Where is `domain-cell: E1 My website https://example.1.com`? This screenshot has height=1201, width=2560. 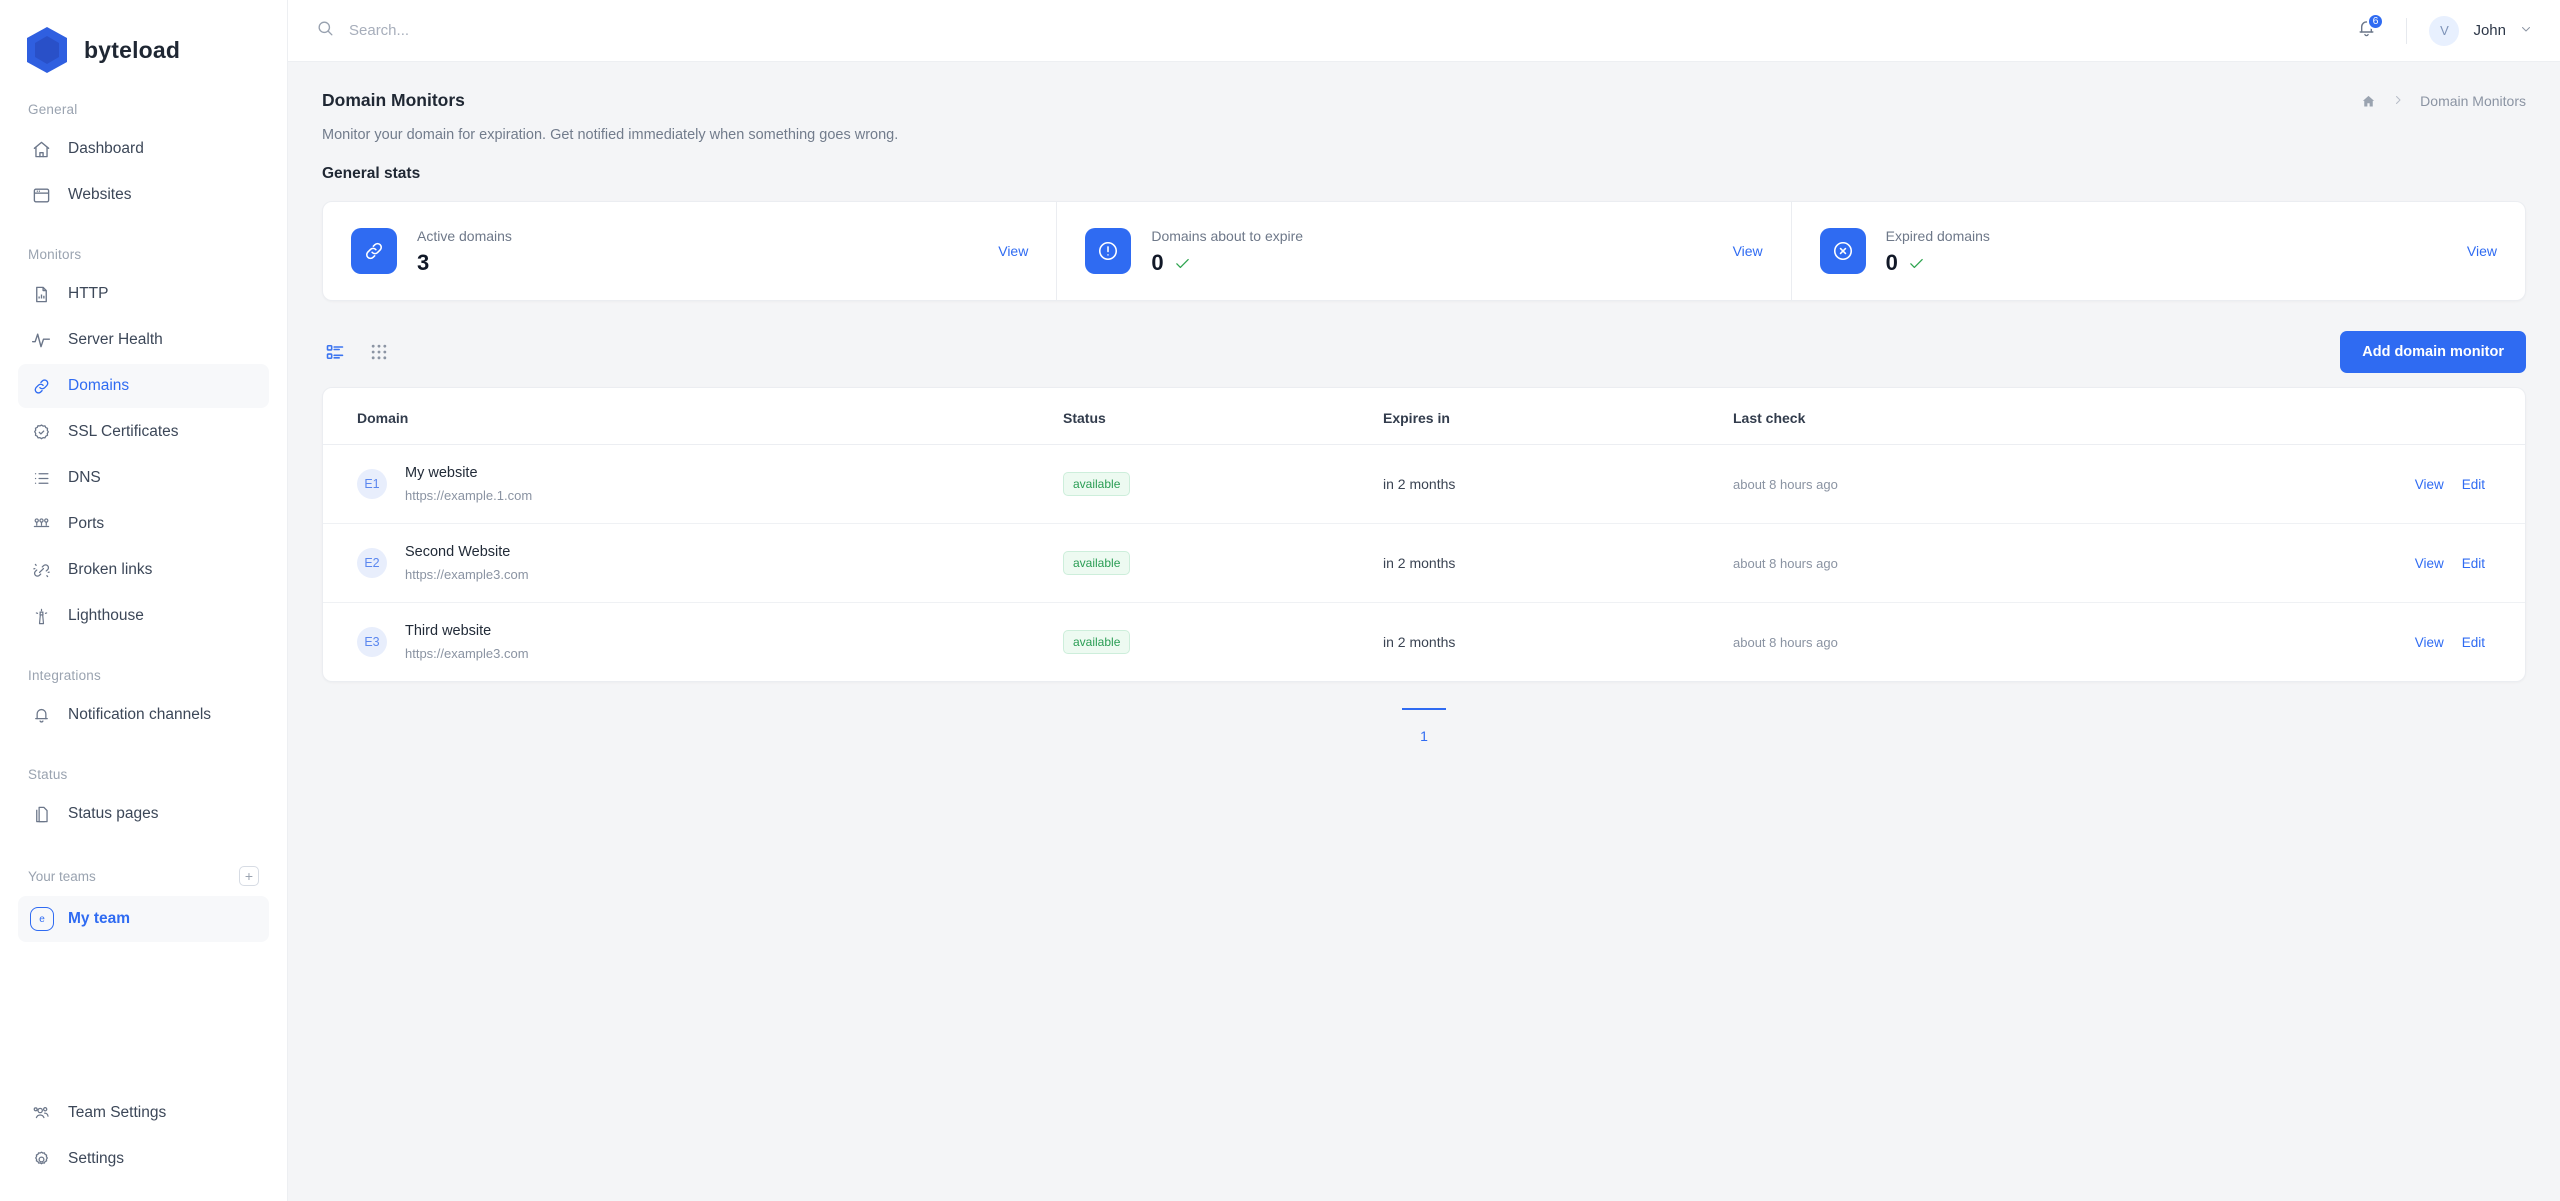
domain-cell: E1 My website https://example.1.com is located at coordinates (693, 484).